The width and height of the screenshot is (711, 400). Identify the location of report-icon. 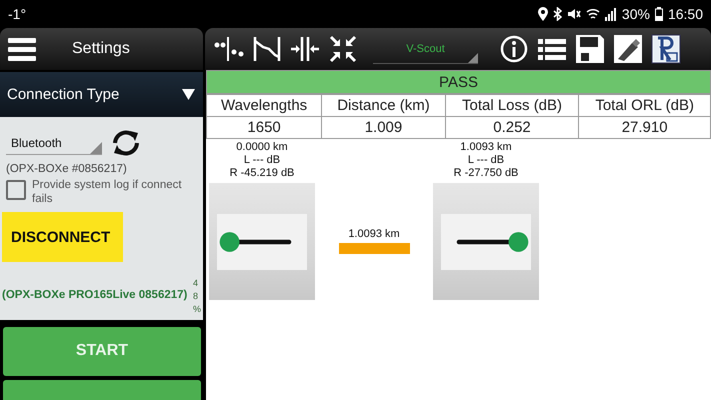
(666, 49).